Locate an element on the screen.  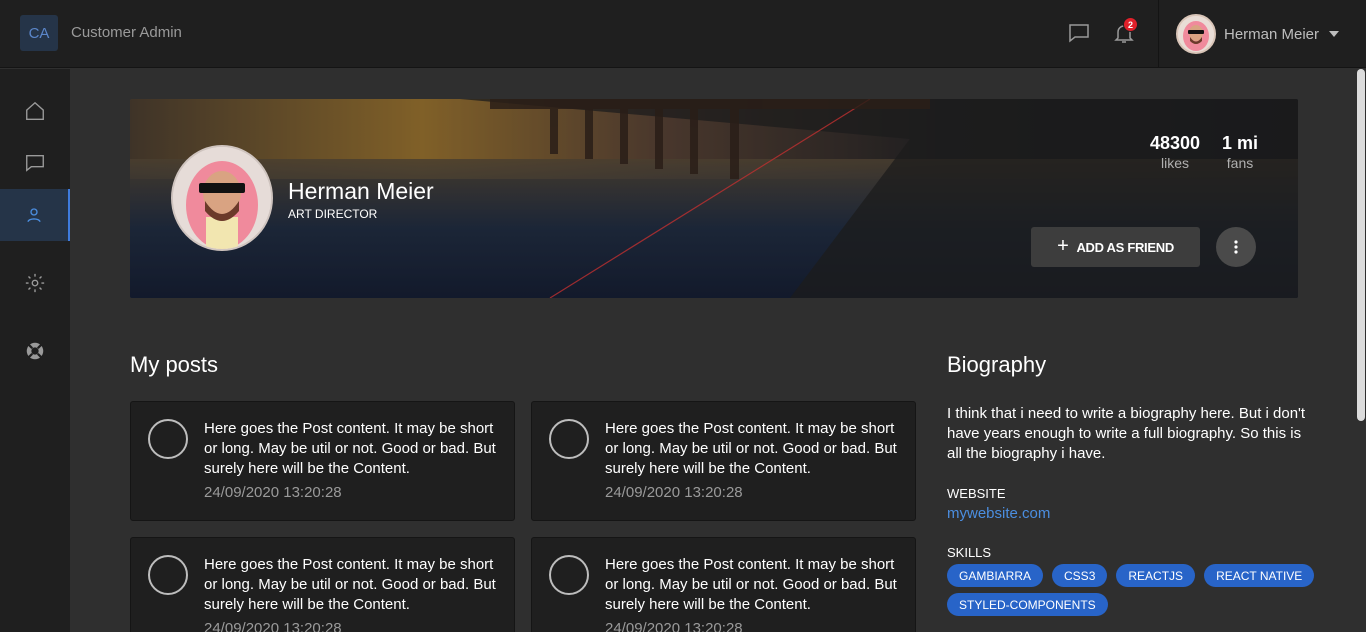
skills-label: SKILLS is located at coordinates (969, 552).